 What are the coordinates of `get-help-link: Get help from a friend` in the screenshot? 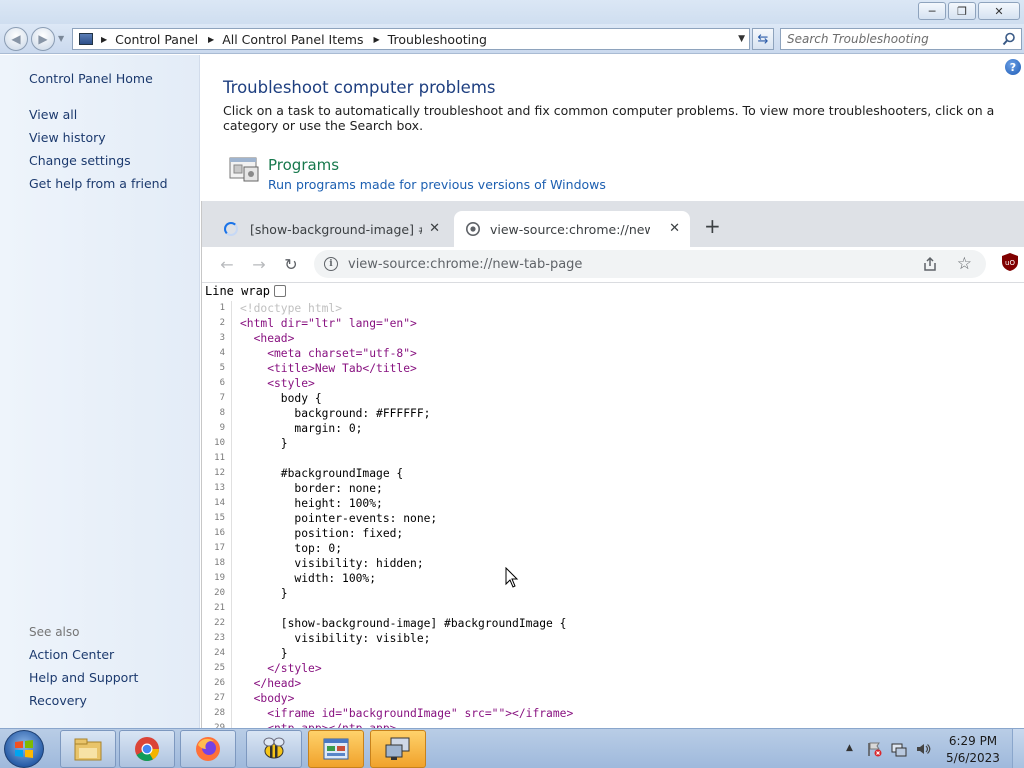 It's located at (98, 183).